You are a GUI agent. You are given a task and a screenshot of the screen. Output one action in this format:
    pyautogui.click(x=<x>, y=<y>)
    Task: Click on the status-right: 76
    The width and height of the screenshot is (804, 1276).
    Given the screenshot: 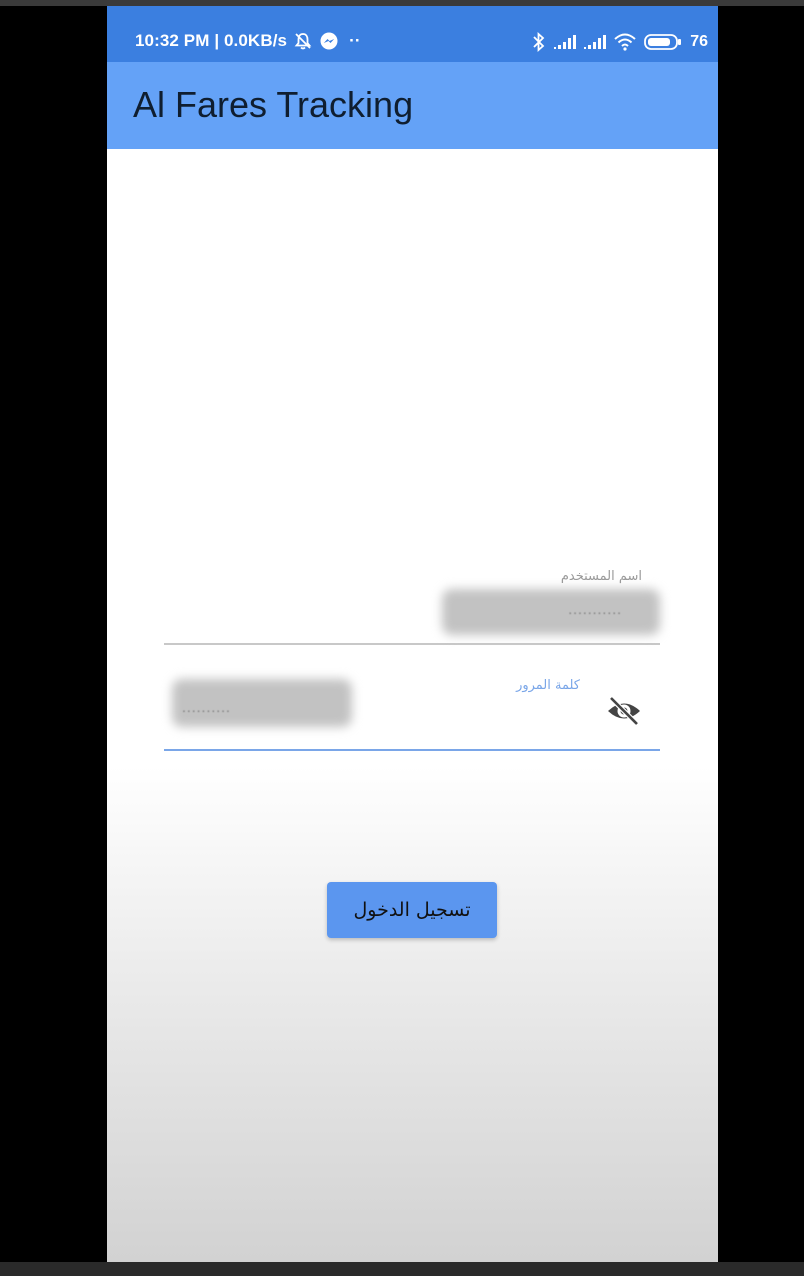 What is the action you would take?
    pyautogui.click(x=620, y=42)
    